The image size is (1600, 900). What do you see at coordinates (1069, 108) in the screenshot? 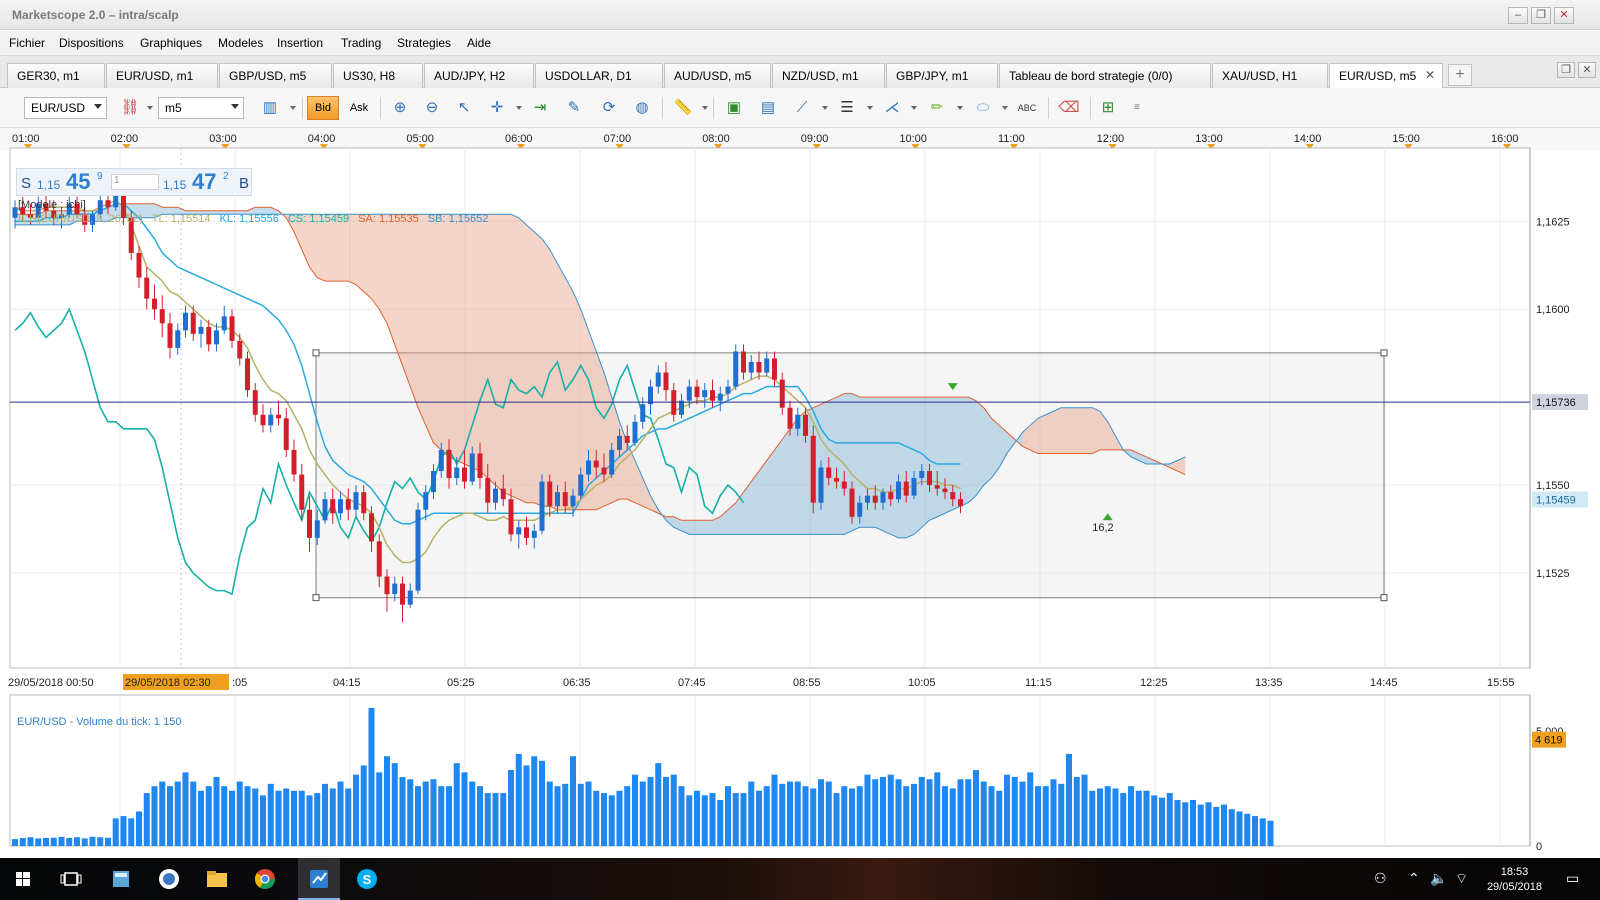
I see `eraser-icon: ⌫` at bounding box center [1069, 108].